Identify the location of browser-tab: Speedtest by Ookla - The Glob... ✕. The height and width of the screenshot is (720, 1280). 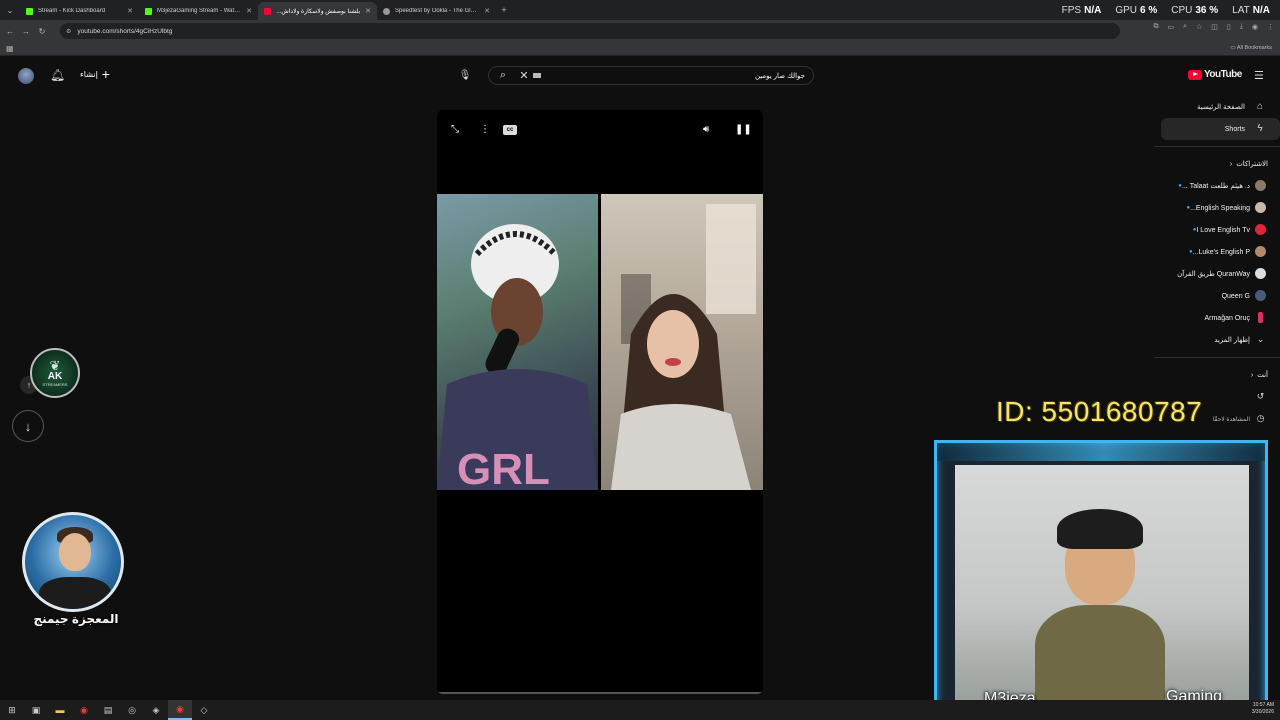
(436, 11).